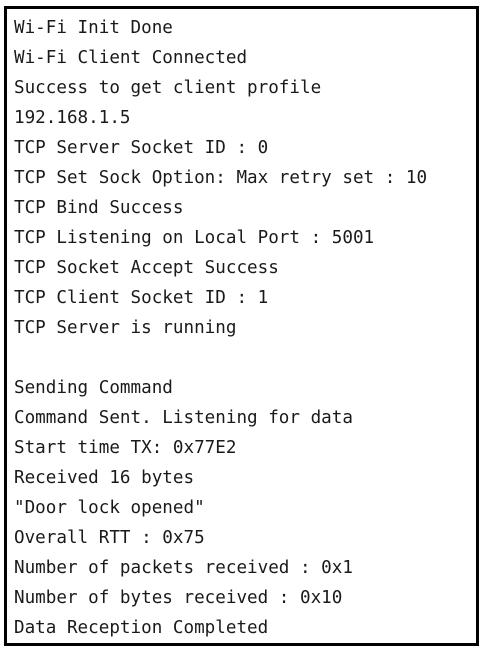  Describe the element at coordinates (99, 208) in the screenshot. I see `console-line: TCP Bind Success` at that location.